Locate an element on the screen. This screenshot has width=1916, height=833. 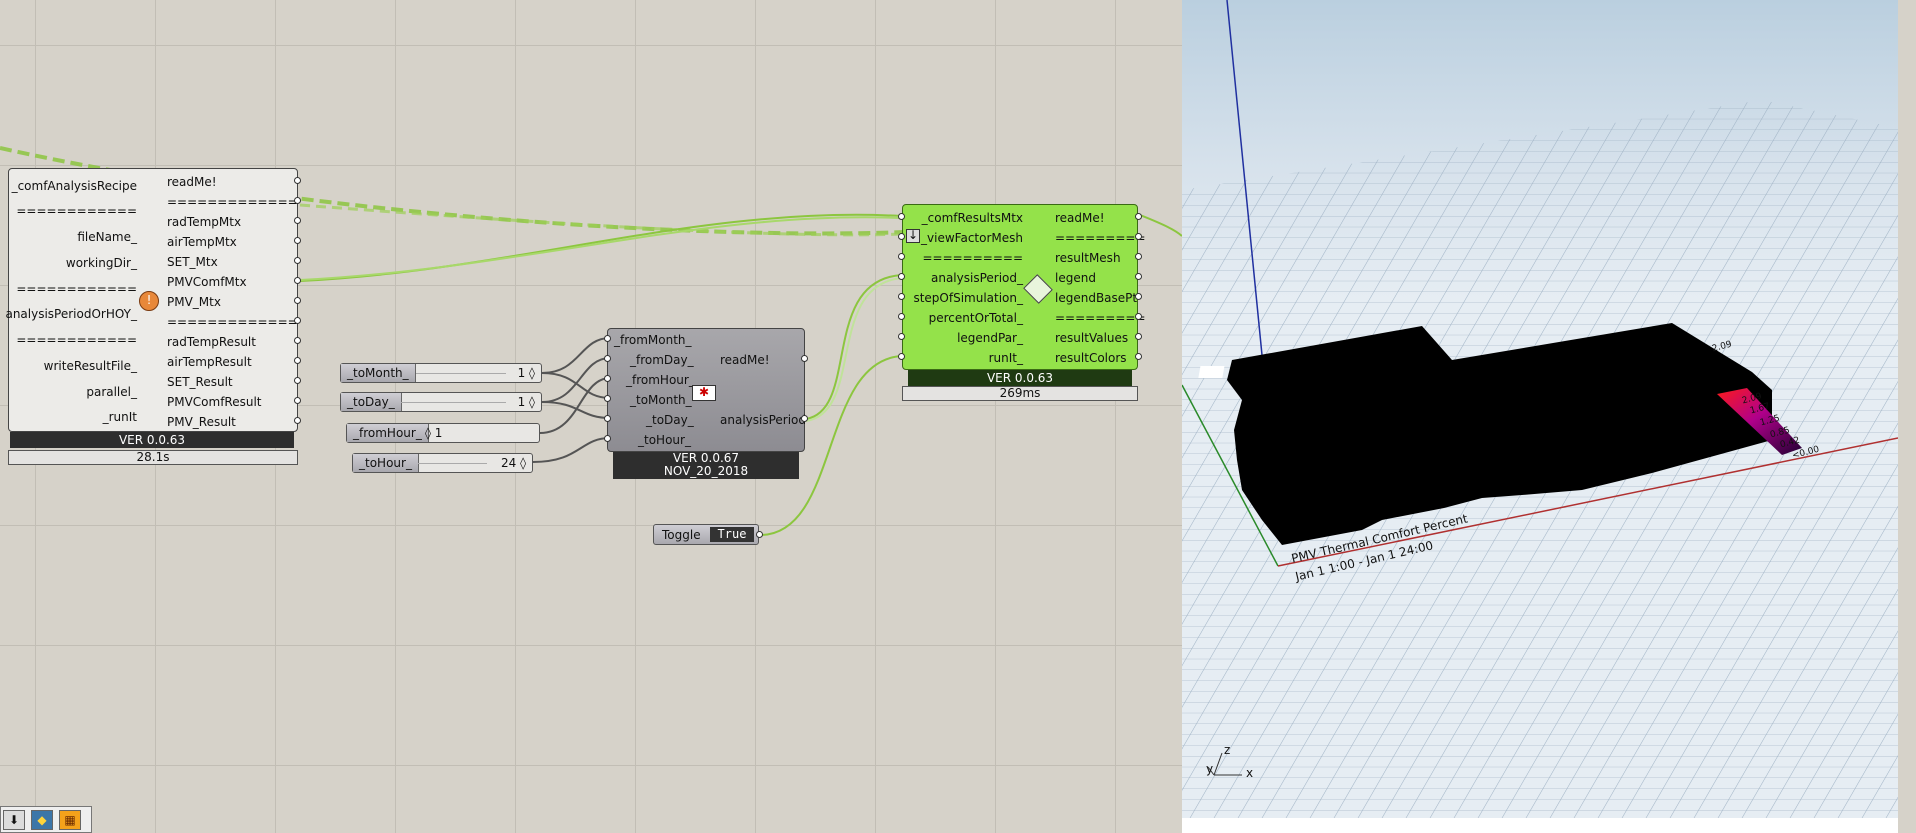
output-port-label: SET_Result is located at coordinates (200, 382).